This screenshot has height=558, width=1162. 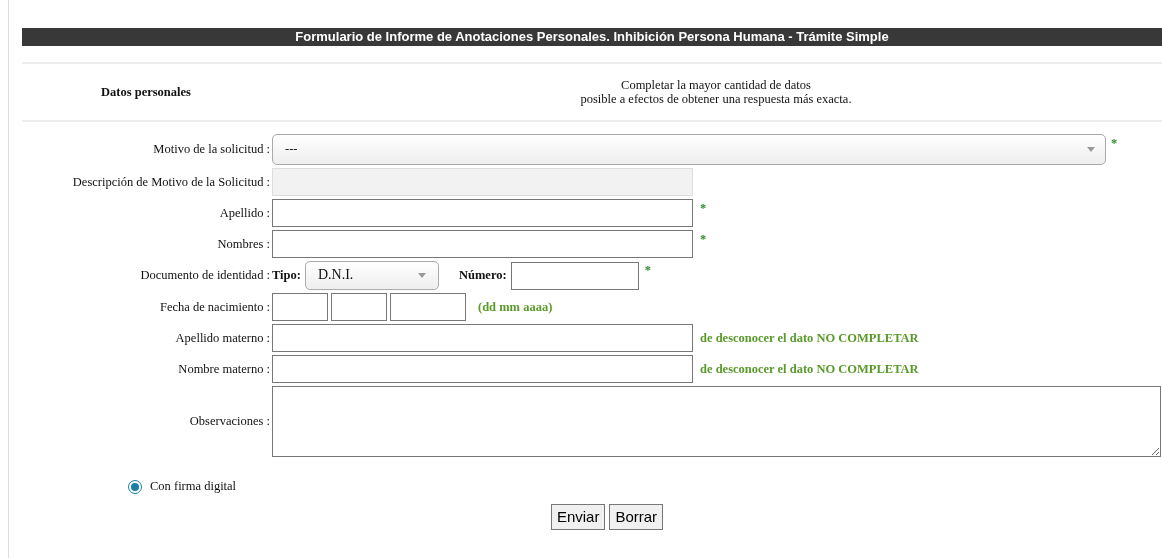 What do you see at coordinates (222, 338) in the screenshot?
I see `field-label: Apellido materno :` at bounding box center [222, 338].